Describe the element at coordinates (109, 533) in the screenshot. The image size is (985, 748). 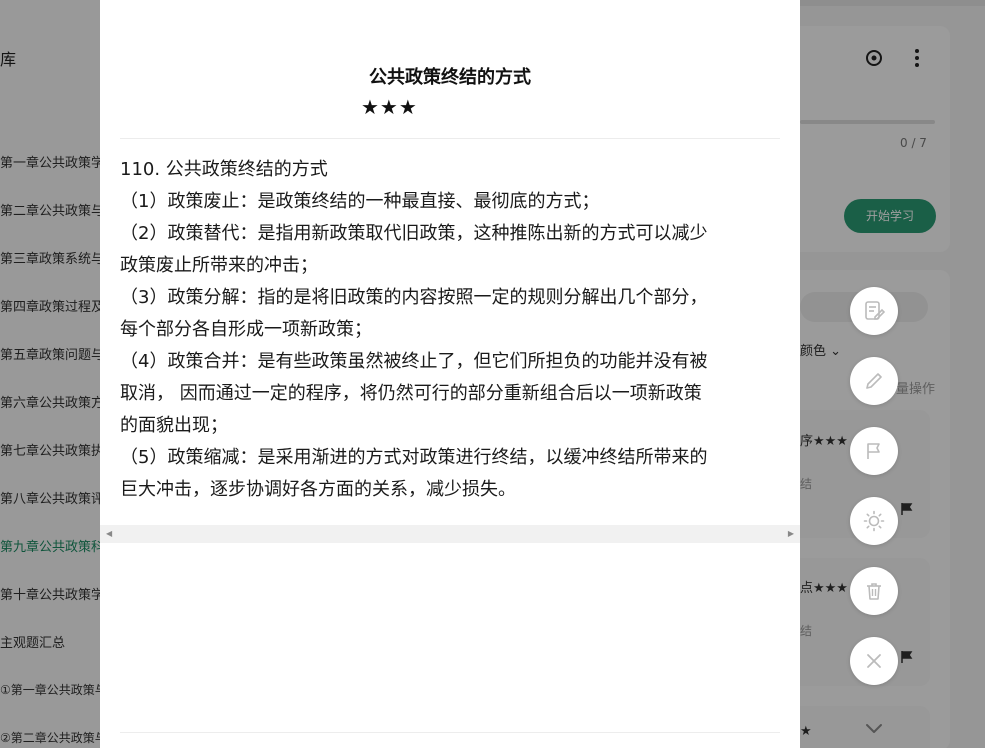
I see `scroll-left-icon: ◀` at that location.